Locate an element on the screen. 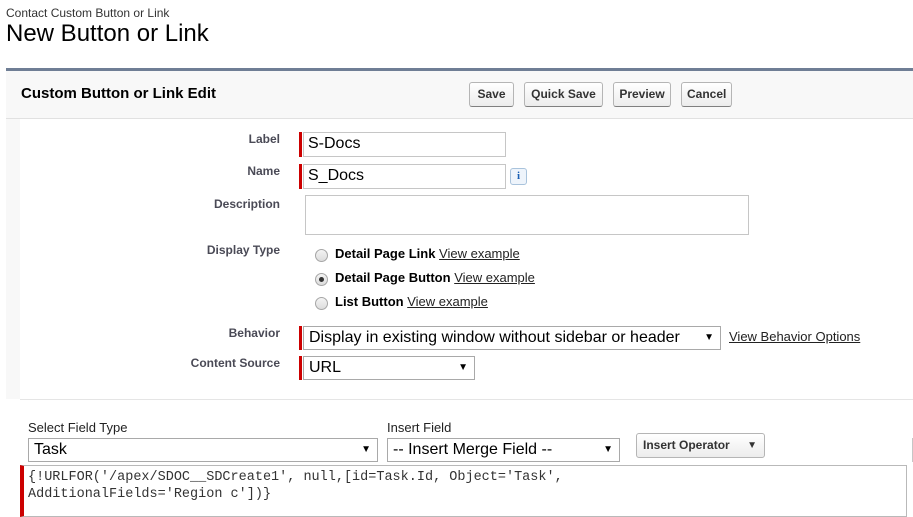 The height and width of the screenshot is (517, 913). field-type-value: Task is located at coordinates (50, 449).